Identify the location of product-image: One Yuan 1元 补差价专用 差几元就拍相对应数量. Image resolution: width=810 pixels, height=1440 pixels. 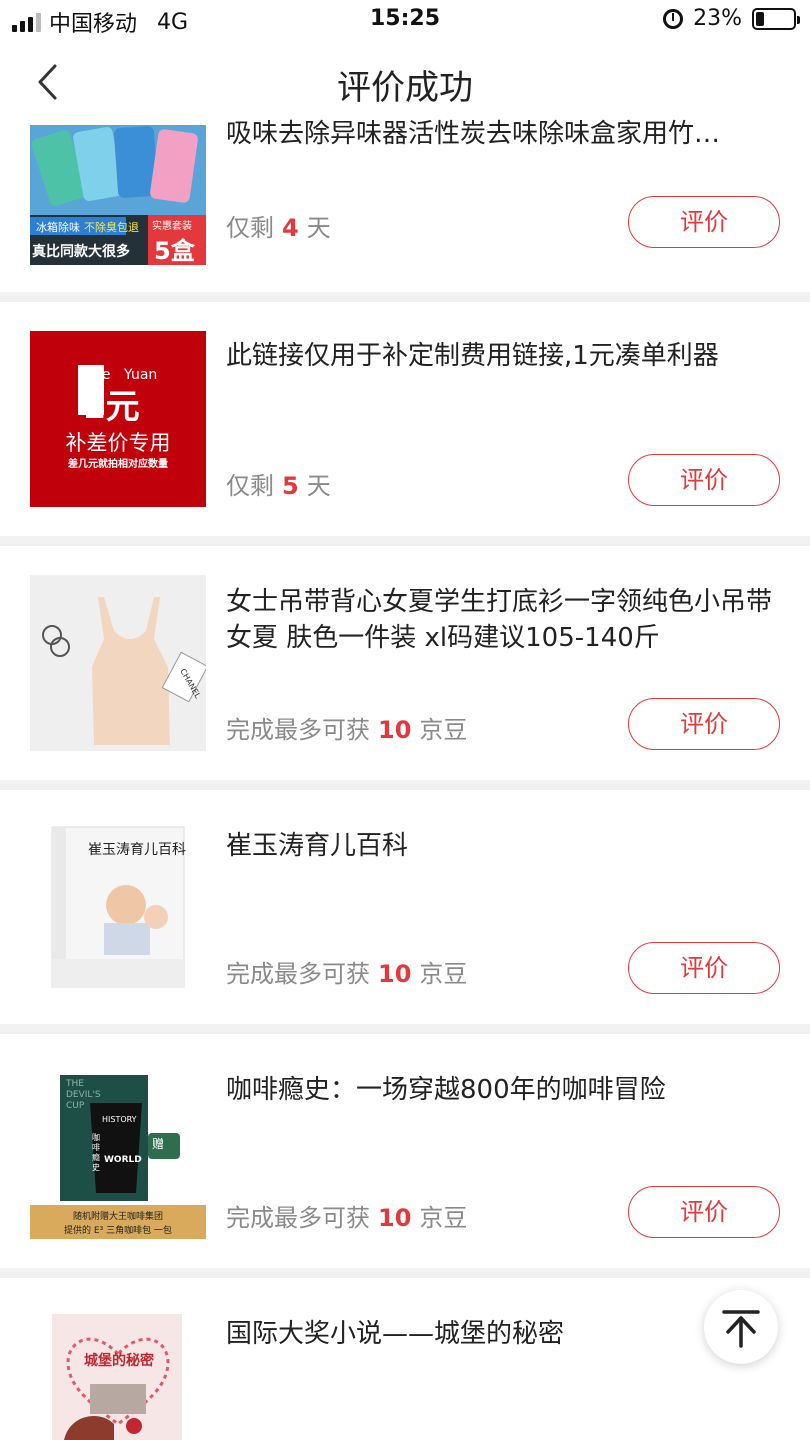
(118, 419).